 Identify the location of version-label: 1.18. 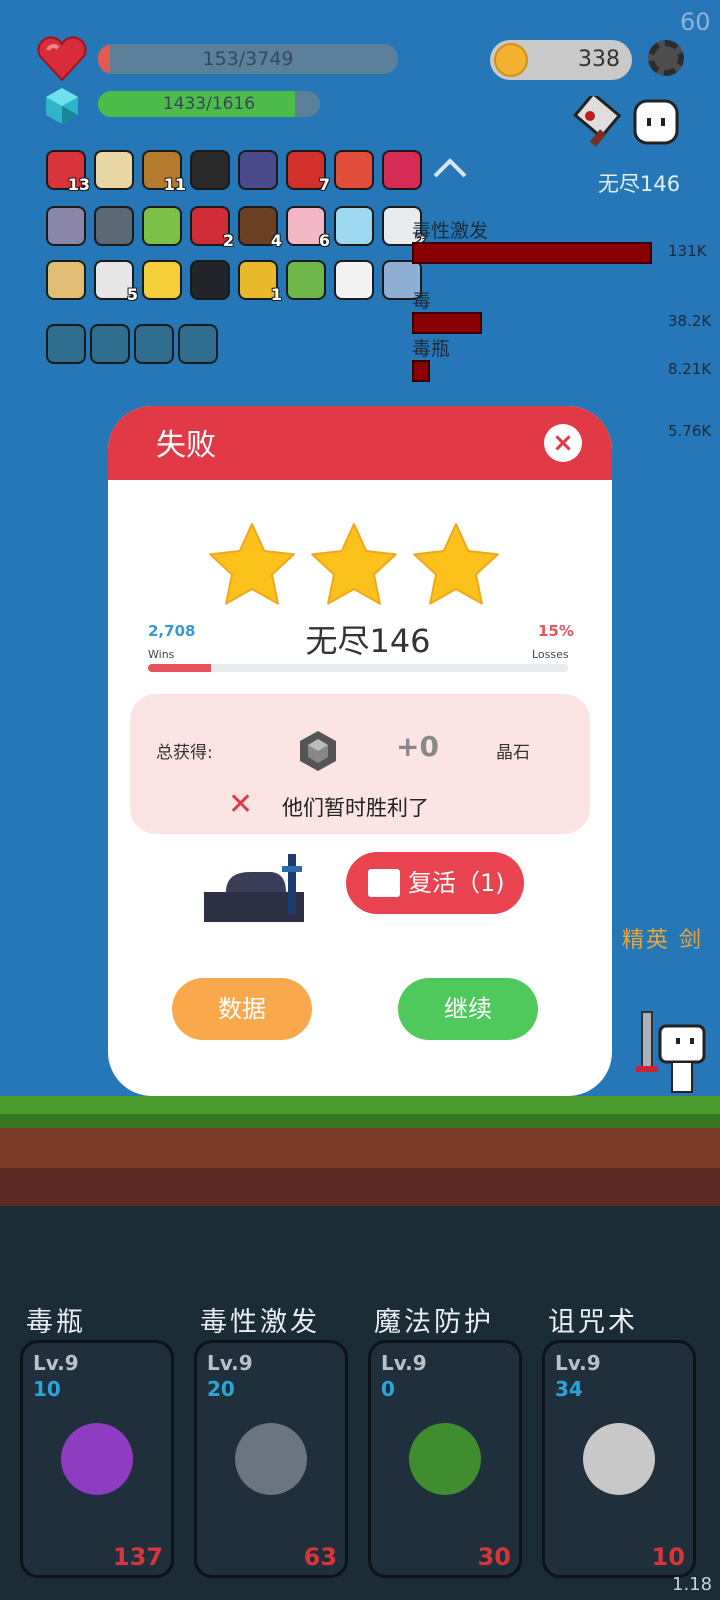
(692, 1584).